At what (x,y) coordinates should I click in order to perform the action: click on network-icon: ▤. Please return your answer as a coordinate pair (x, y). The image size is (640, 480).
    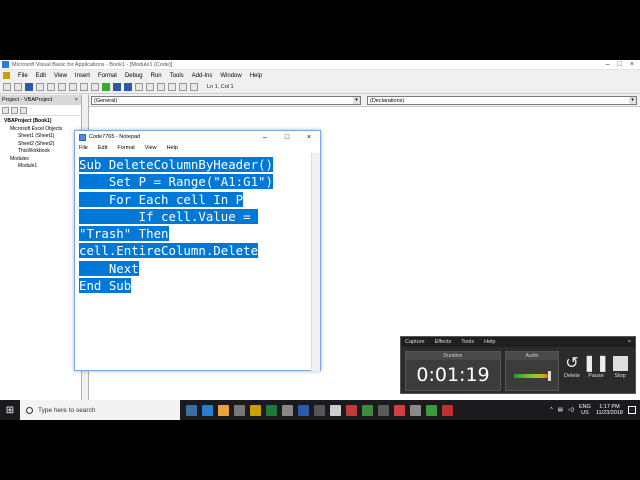
    Looking at the image, I should click on (560, 410).